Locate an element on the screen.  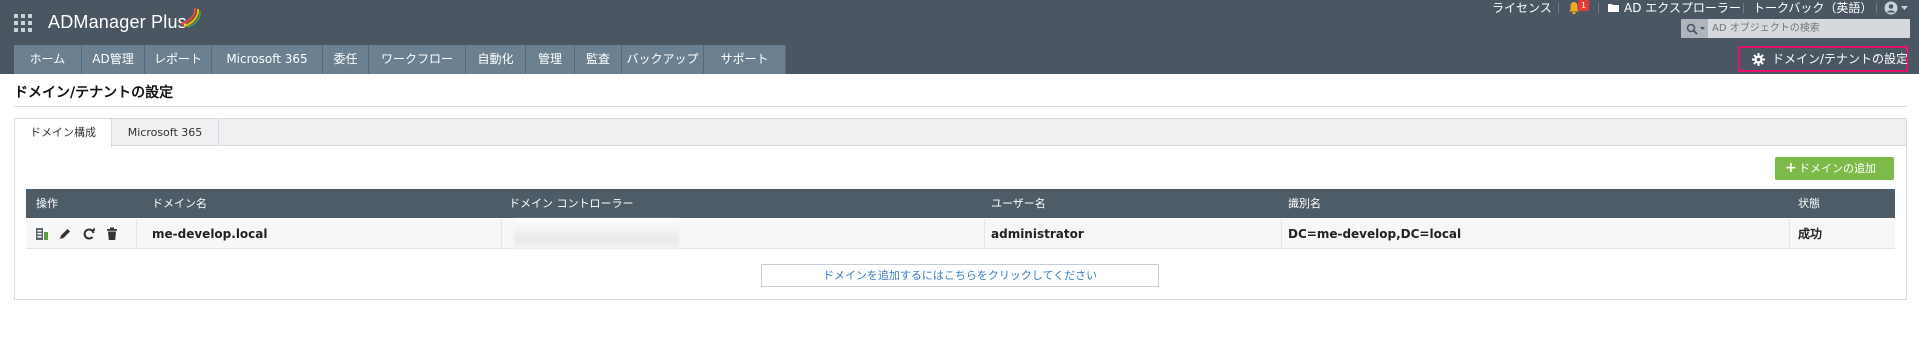
search-input is located at coordinates (1807, 28).